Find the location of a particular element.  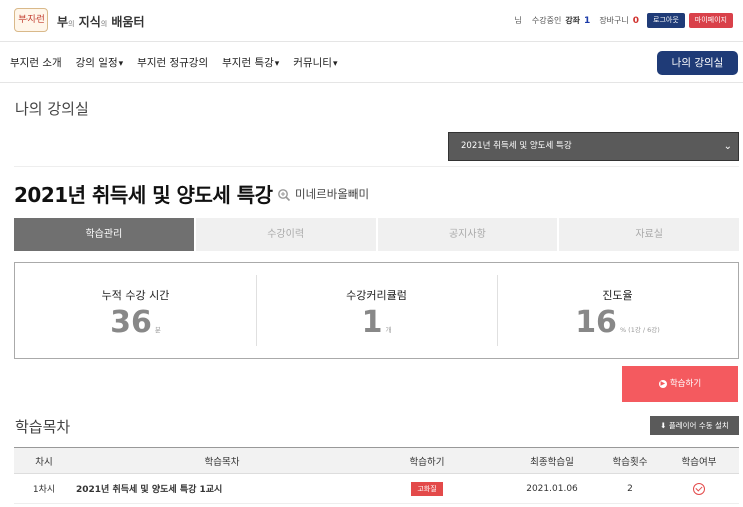

stat-unit: % (1강 / 6강) is located at coordinates (639, 330).